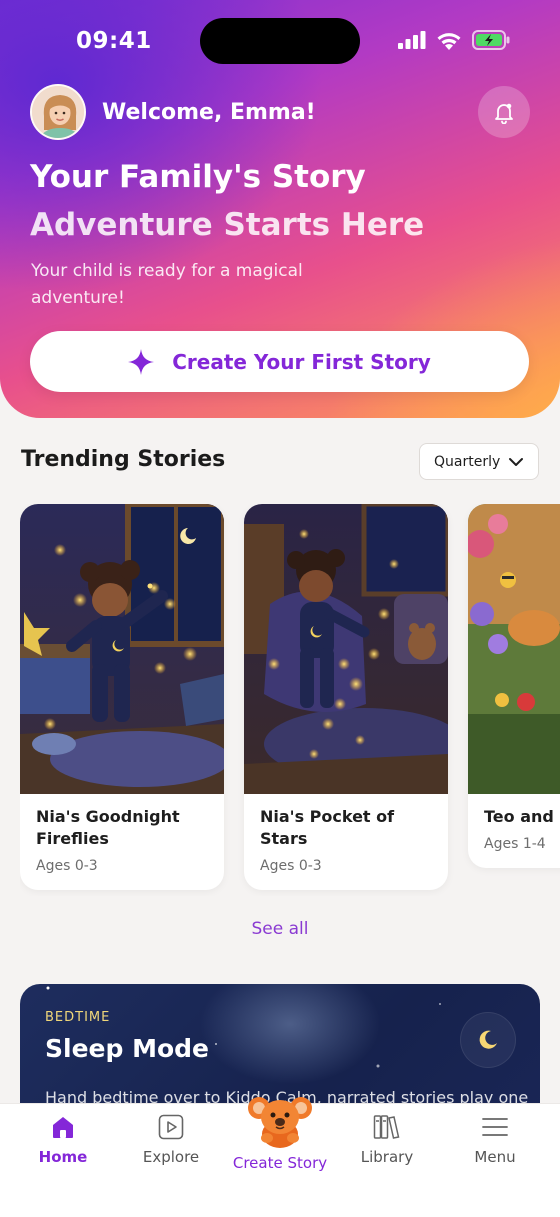  Describe the element at coordinates (280, 1163) in the screenshot. I see `nav-label: Create Story` at that location.